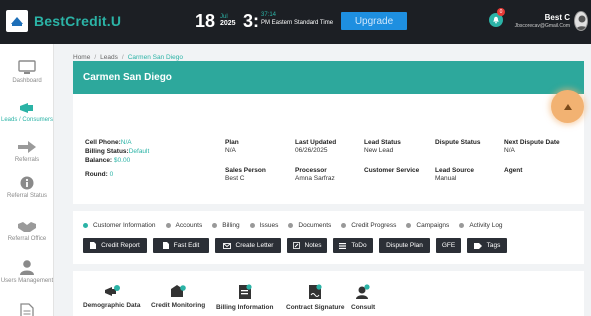  Describe the element at coordinates (353, 245) in the screenshot. I see `todo-button: ToDo` at that location.